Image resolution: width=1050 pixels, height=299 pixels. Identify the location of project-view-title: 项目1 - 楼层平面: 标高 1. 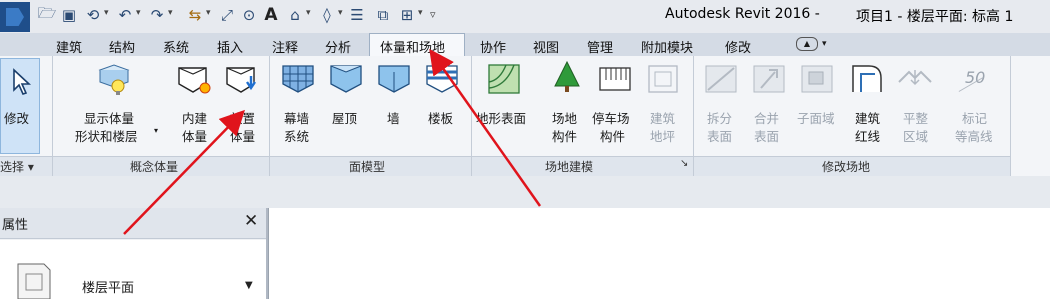
(935, 17).